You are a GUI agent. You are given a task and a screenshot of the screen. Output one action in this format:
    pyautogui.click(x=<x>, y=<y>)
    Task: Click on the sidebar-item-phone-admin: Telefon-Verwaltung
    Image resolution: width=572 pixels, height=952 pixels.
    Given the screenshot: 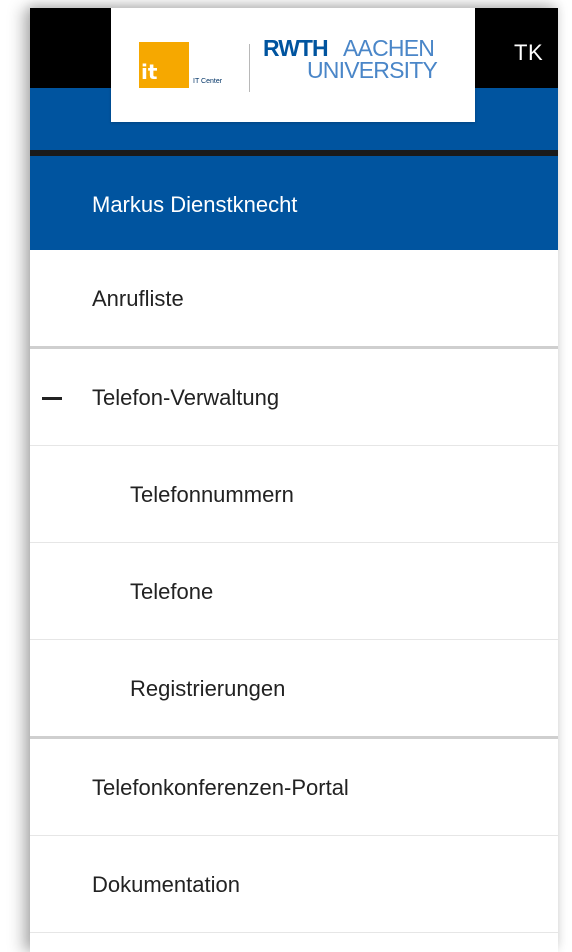 What is the action you would take?
    pyautogui.click(x=294, y=397)
    